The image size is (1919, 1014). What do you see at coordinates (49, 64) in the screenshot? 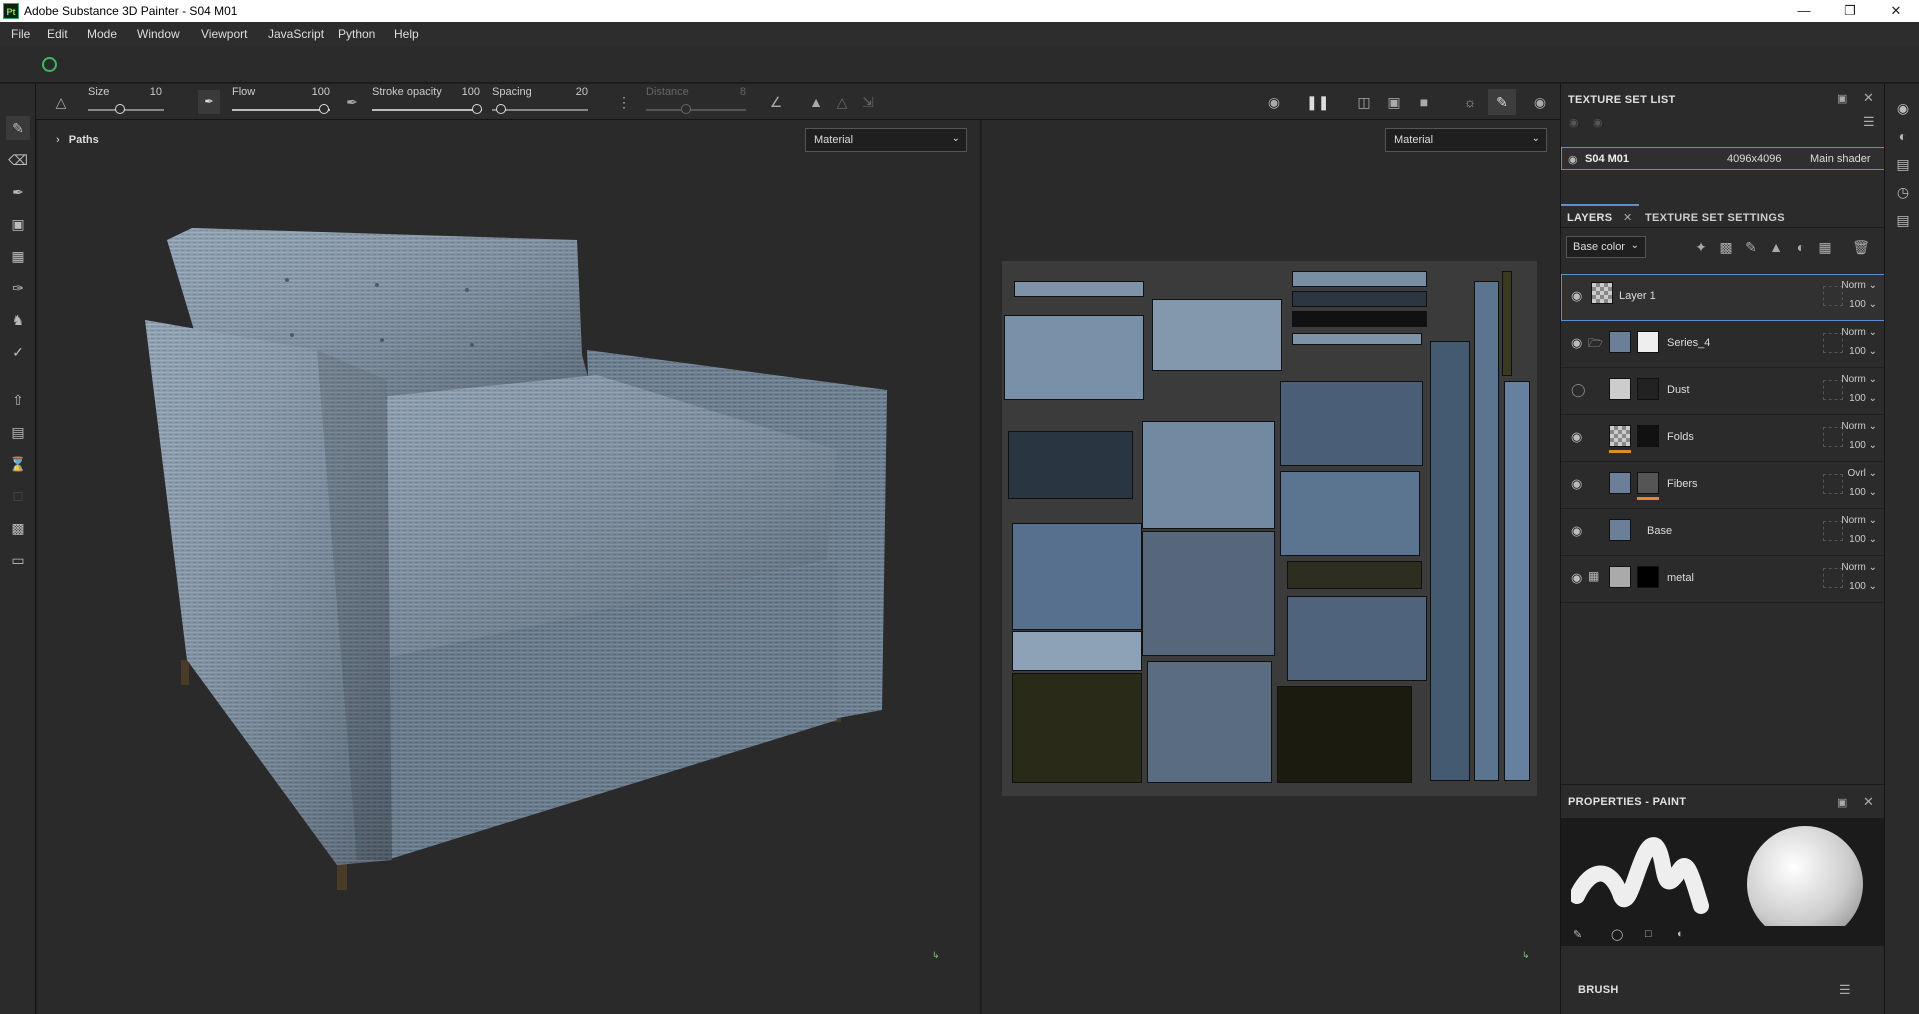
I see `sync-icon` at bounding box center [49, 64].